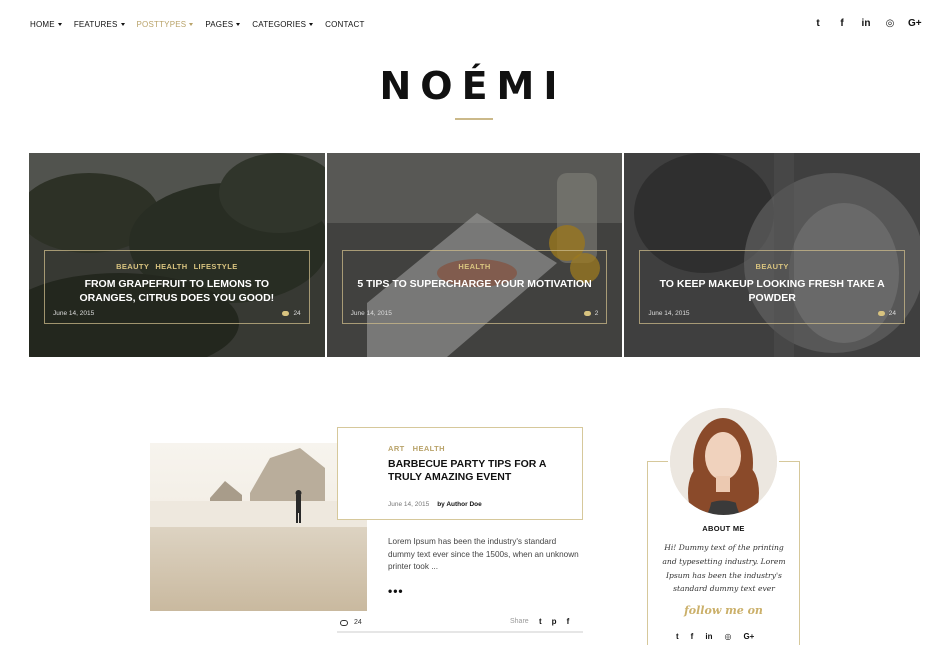  What do you see at coordinates (475, 313) in the screenshot?
I see `featured-meta: June 14, 2015 2` at bounding box center [475, 313].